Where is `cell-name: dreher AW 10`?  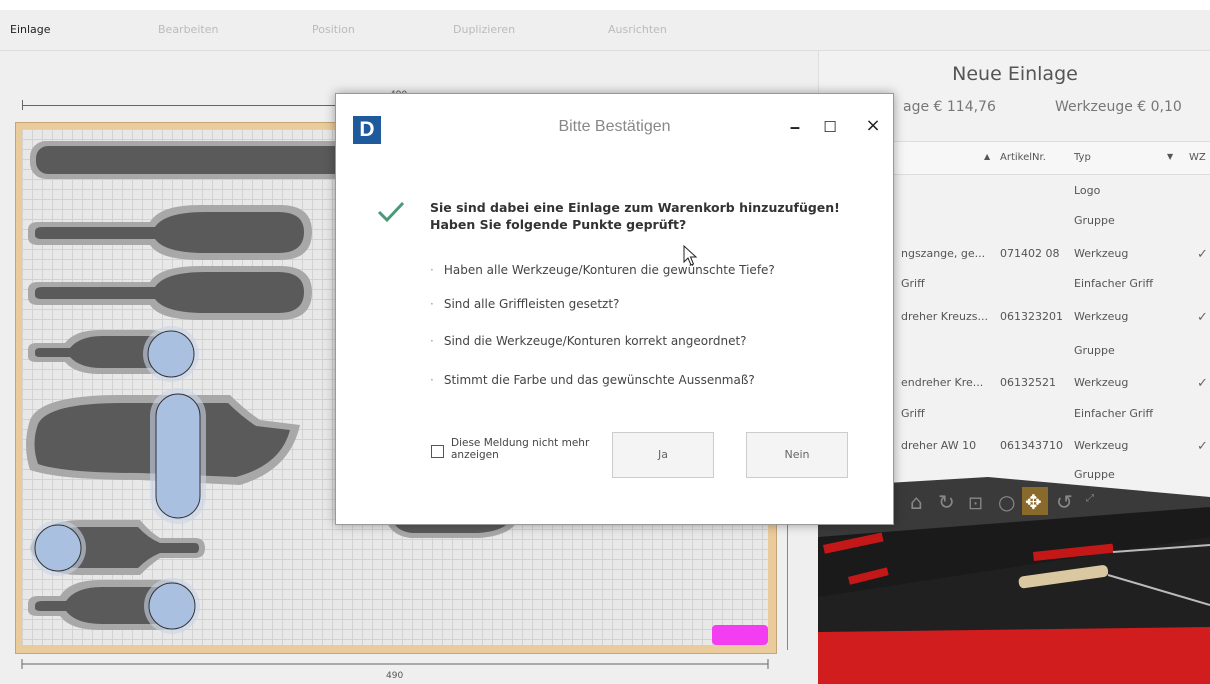 cell-name: dreher AW 10 is located at coordinates (939, 445).